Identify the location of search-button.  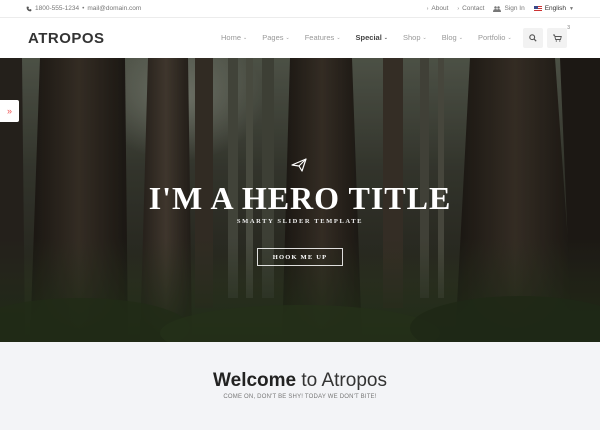
(533, 38).